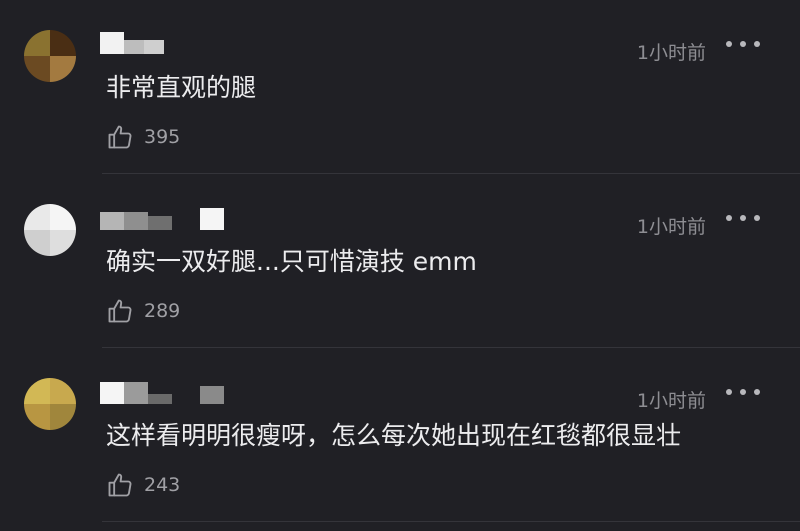 This screenshot has width=800, height=531. What do you see at coordinates (143, 311) in the screenshot?
I see `like-button: 289` at bounding box center [143, 311].